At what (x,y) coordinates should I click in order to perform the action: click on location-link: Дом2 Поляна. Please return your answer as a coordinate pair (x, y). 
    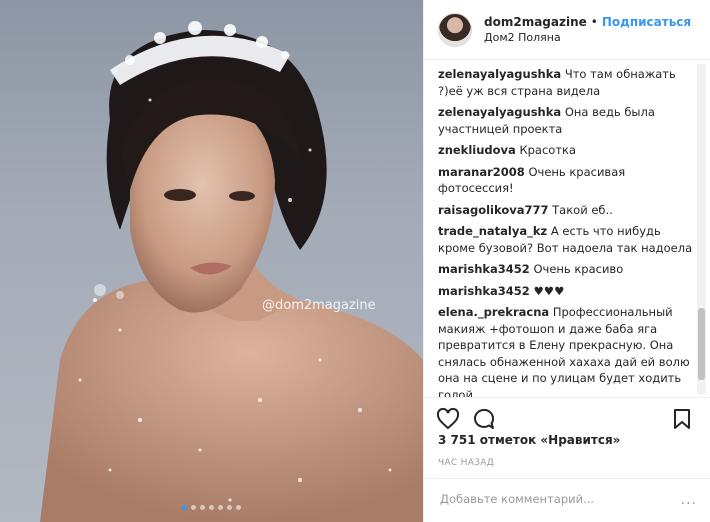
    Looking at the image, I should click on (587, 38).